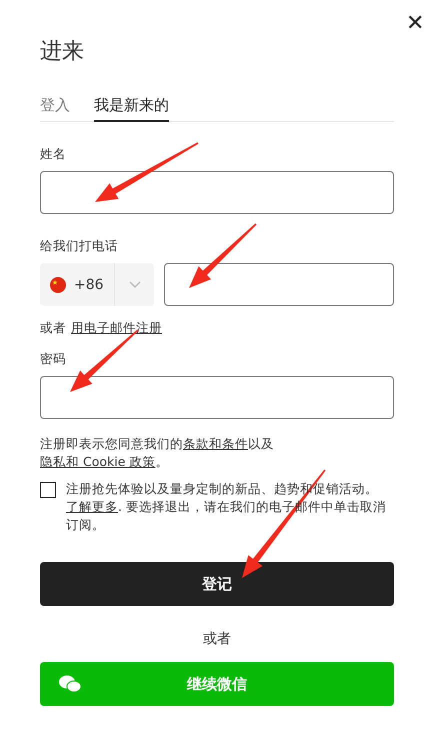  I want to click on link: 了解更多, so click(92, 506).